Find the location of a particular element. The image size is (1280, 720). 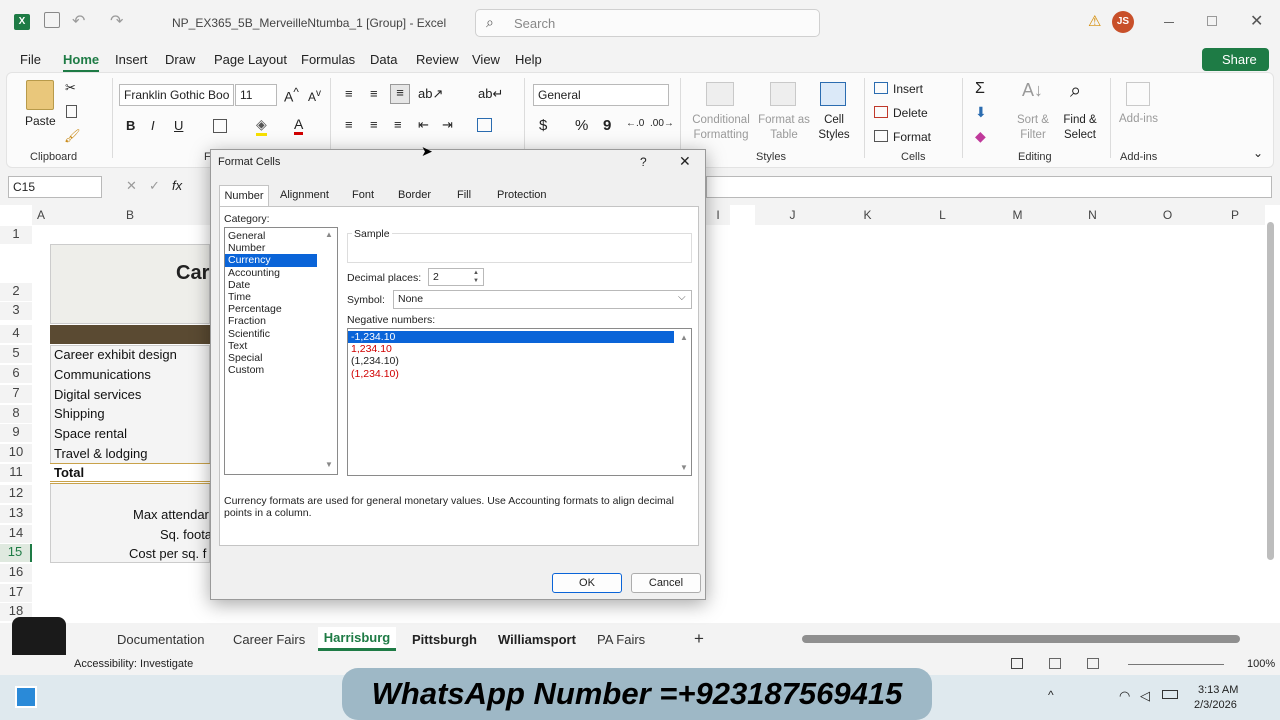

row-header: 15 is located at coordinates (16, 553).